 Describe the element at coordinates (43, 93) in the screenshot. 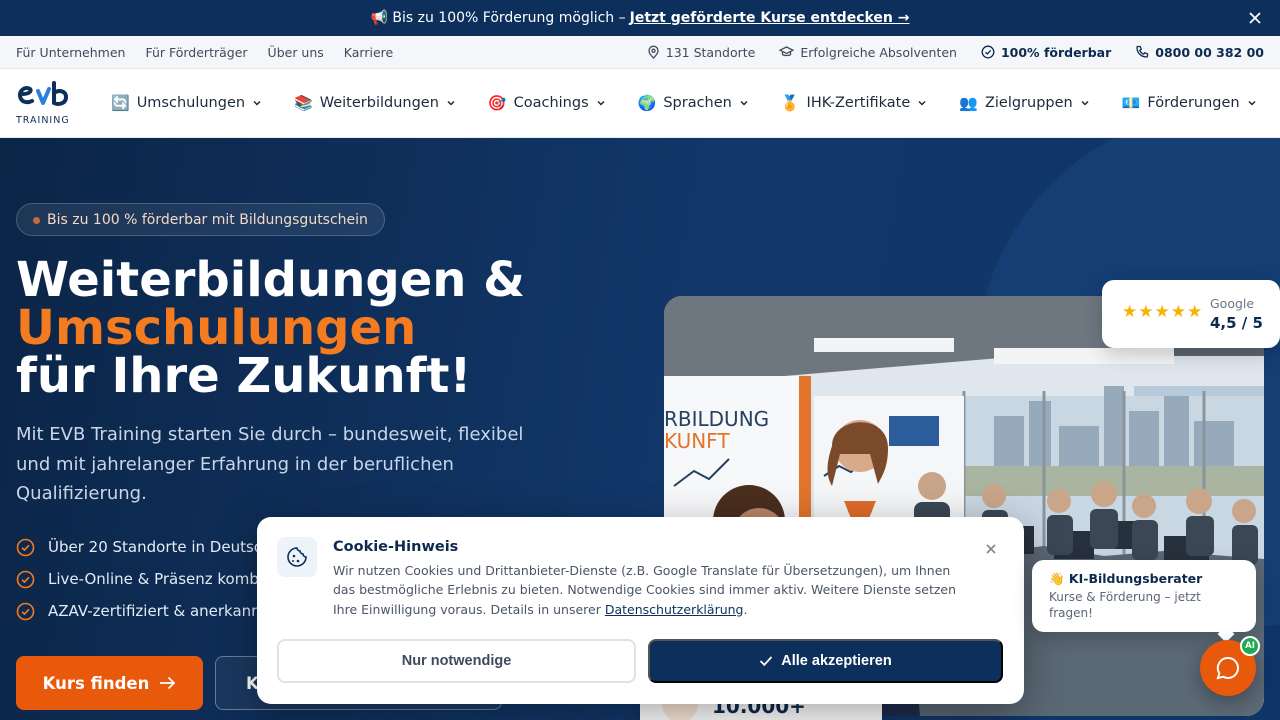

I see `evb-logo-icon` at that location.